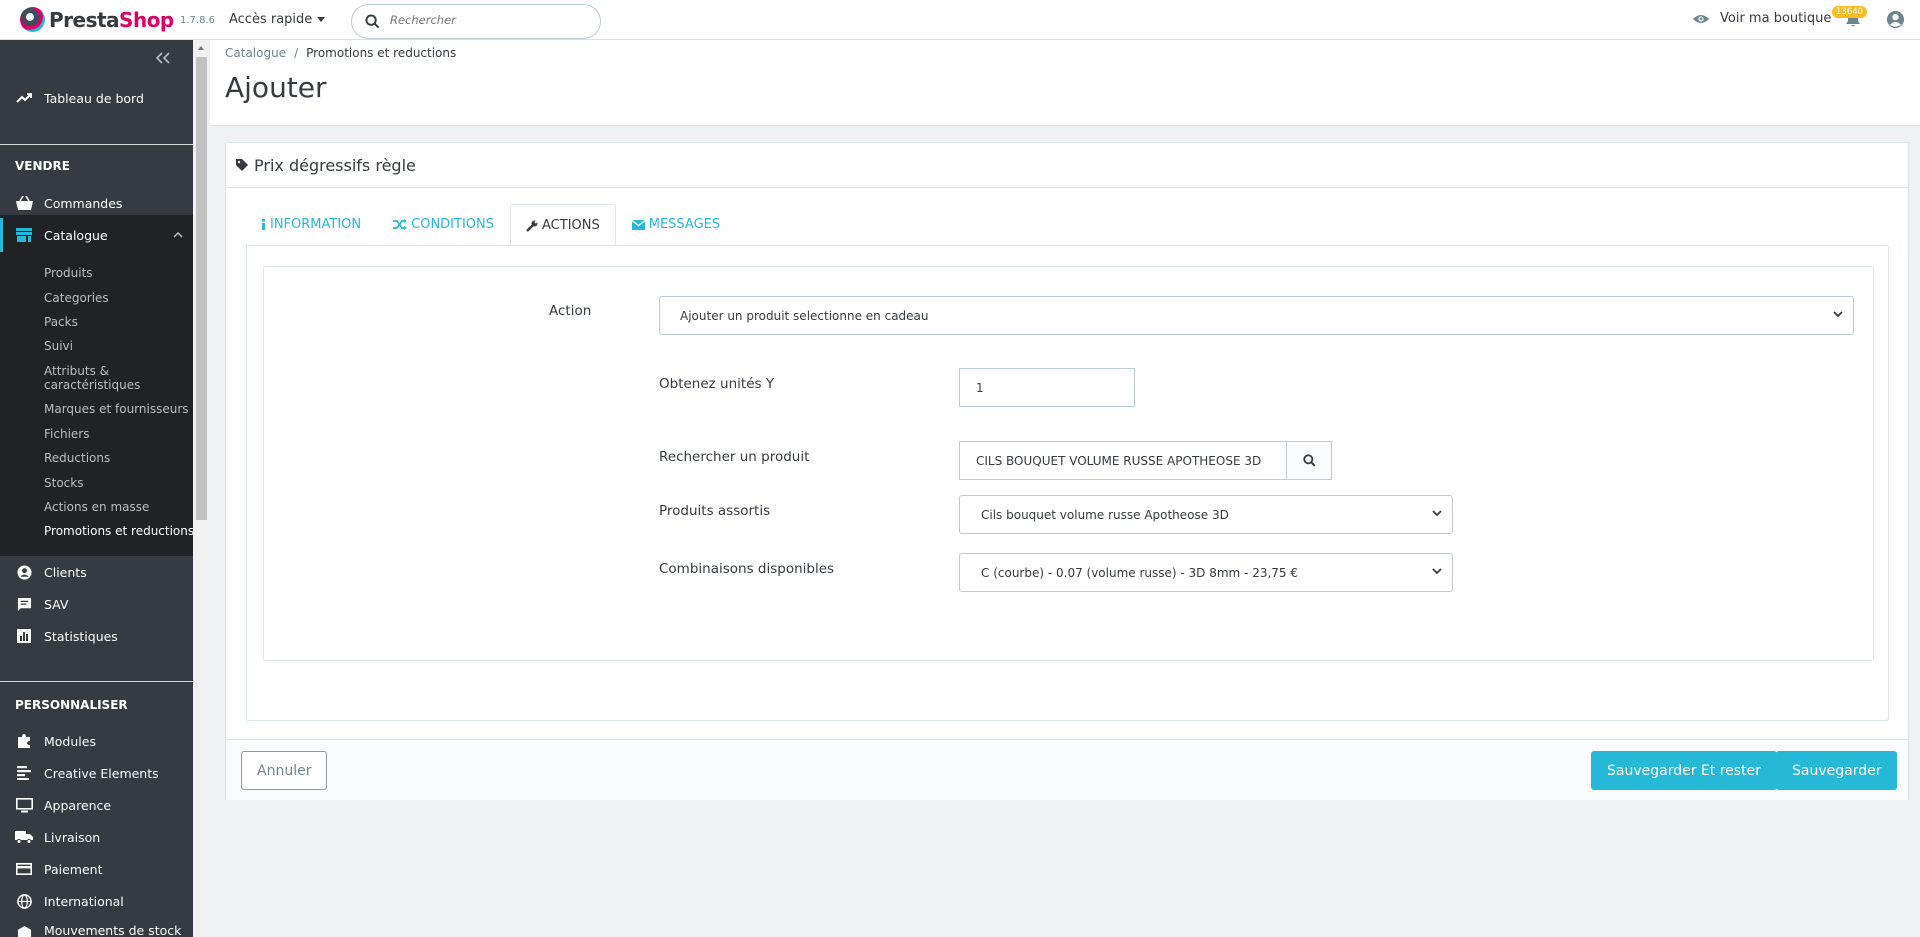 This screenshot has height=937, width=1920. I want to click on sidebar-subitem-tracking: Suivi, so click(58, 346).